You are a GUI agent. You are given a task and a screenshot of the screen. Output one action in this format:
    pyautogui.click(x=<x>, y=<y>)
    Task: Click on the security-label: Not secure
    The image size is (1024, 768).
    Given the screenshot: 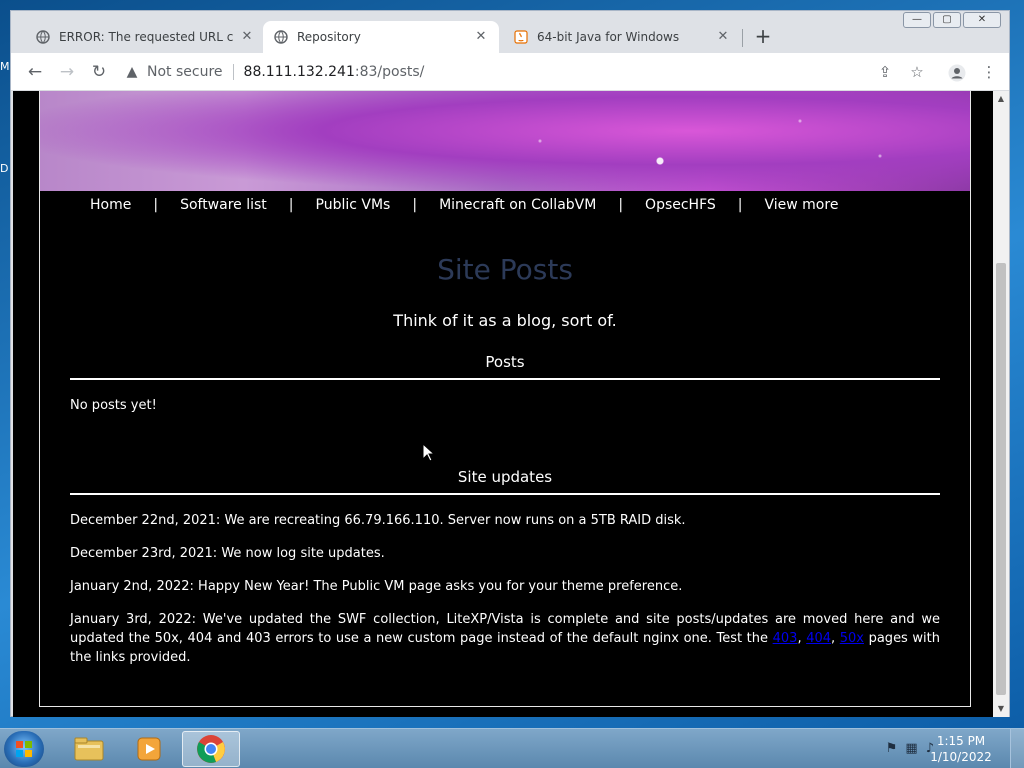 What is the action you would take?
    pyautogui.click(x=185, y=72)
    